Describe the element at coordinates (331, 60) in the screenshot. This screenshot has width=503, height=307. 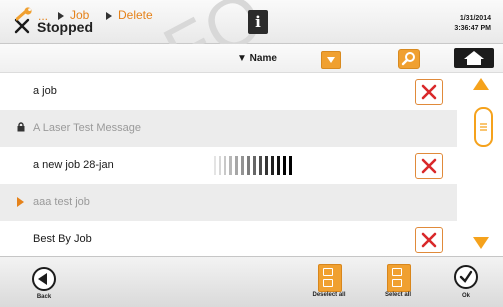
I see `sort-dropdown-button` at that location.